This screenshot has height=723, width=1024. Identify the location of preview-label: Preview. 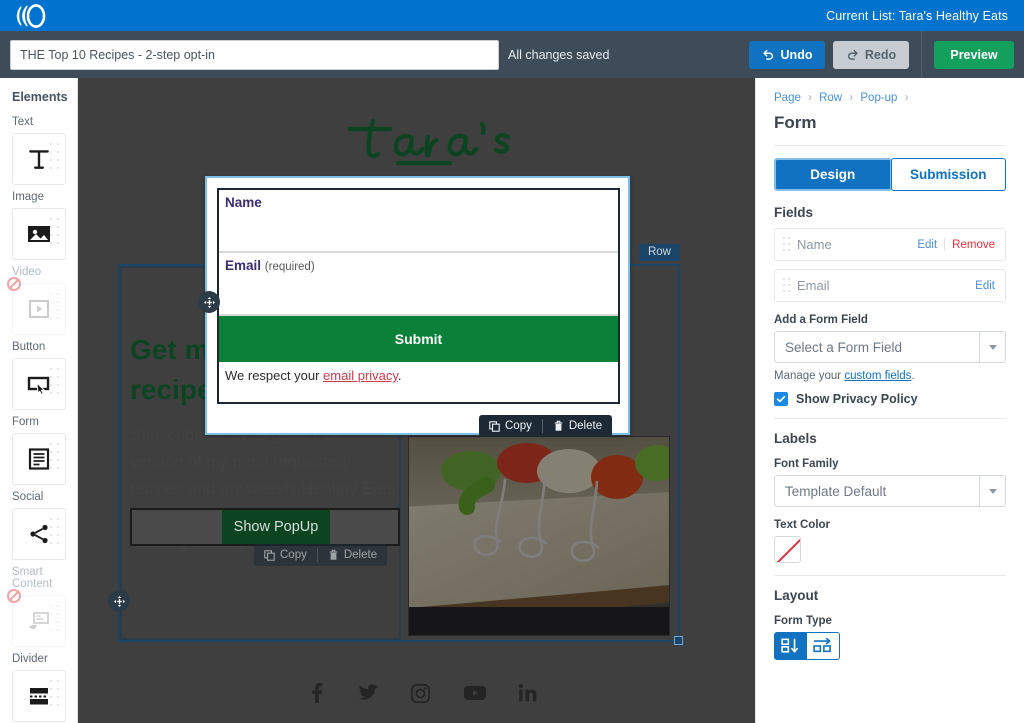
(974, 54).